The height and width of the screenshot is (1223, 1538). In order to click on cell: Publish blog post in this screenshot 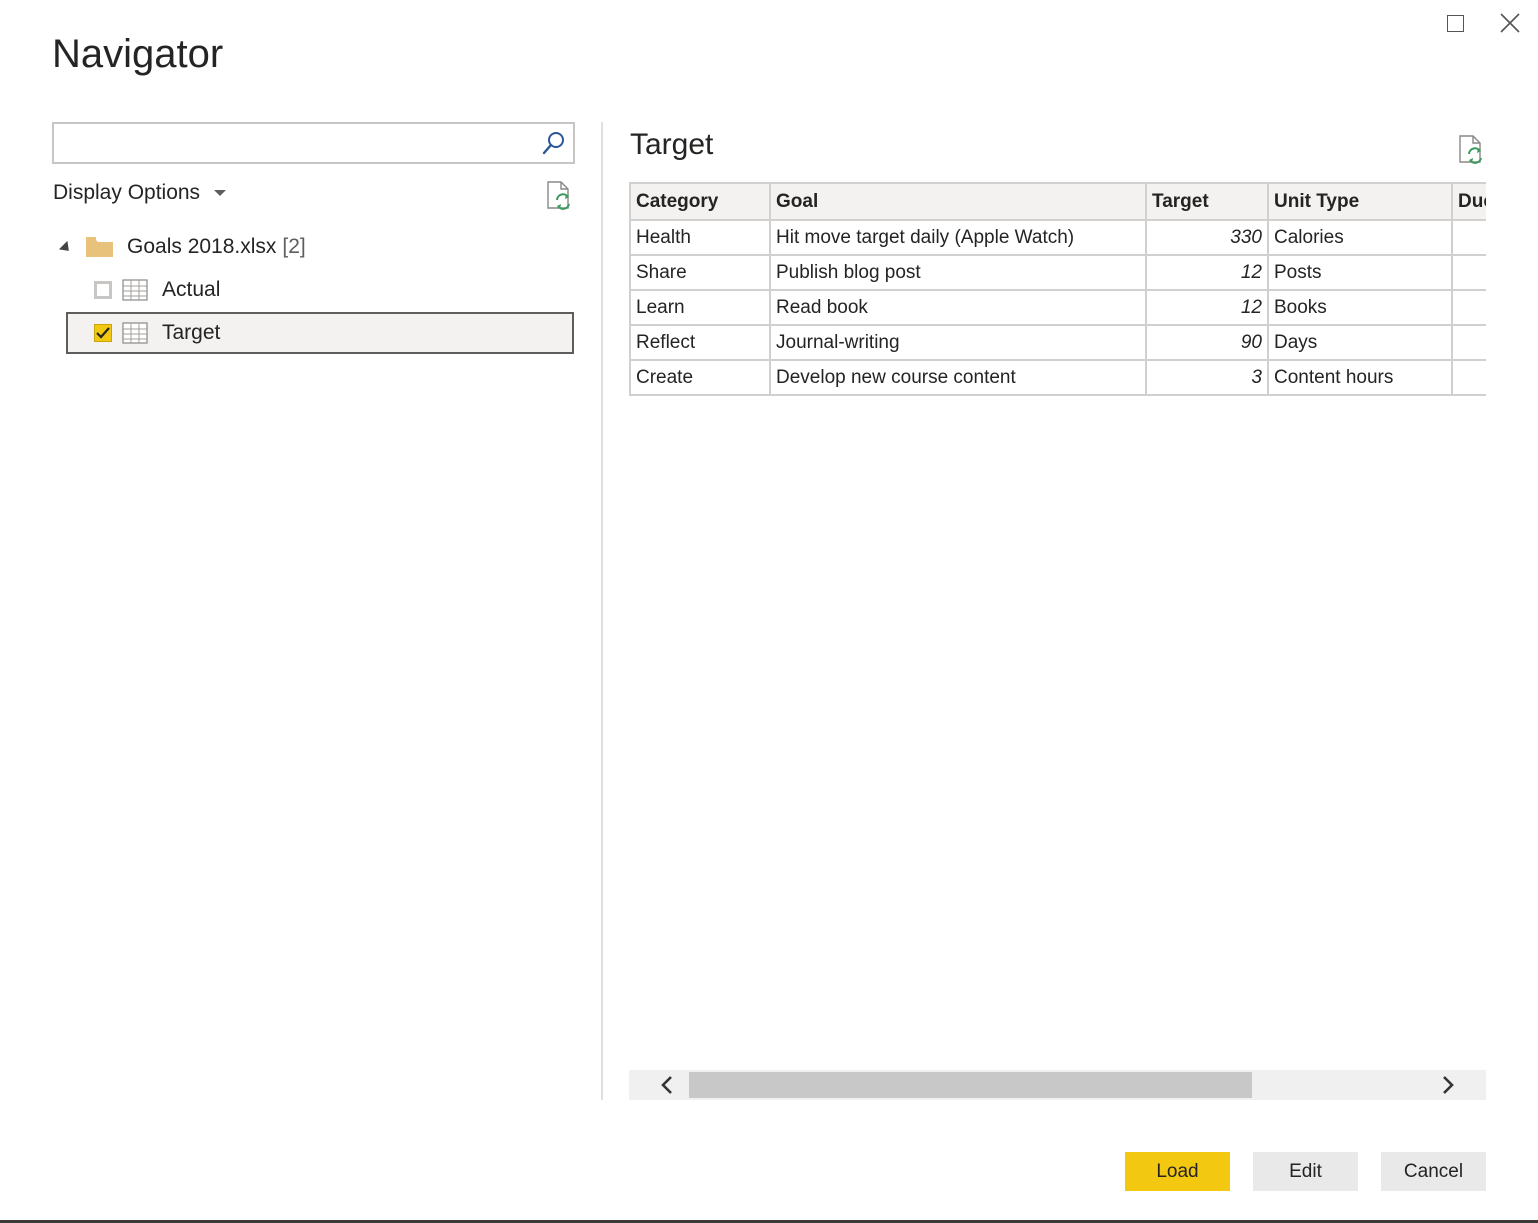, I will do `click(958, 272)`.